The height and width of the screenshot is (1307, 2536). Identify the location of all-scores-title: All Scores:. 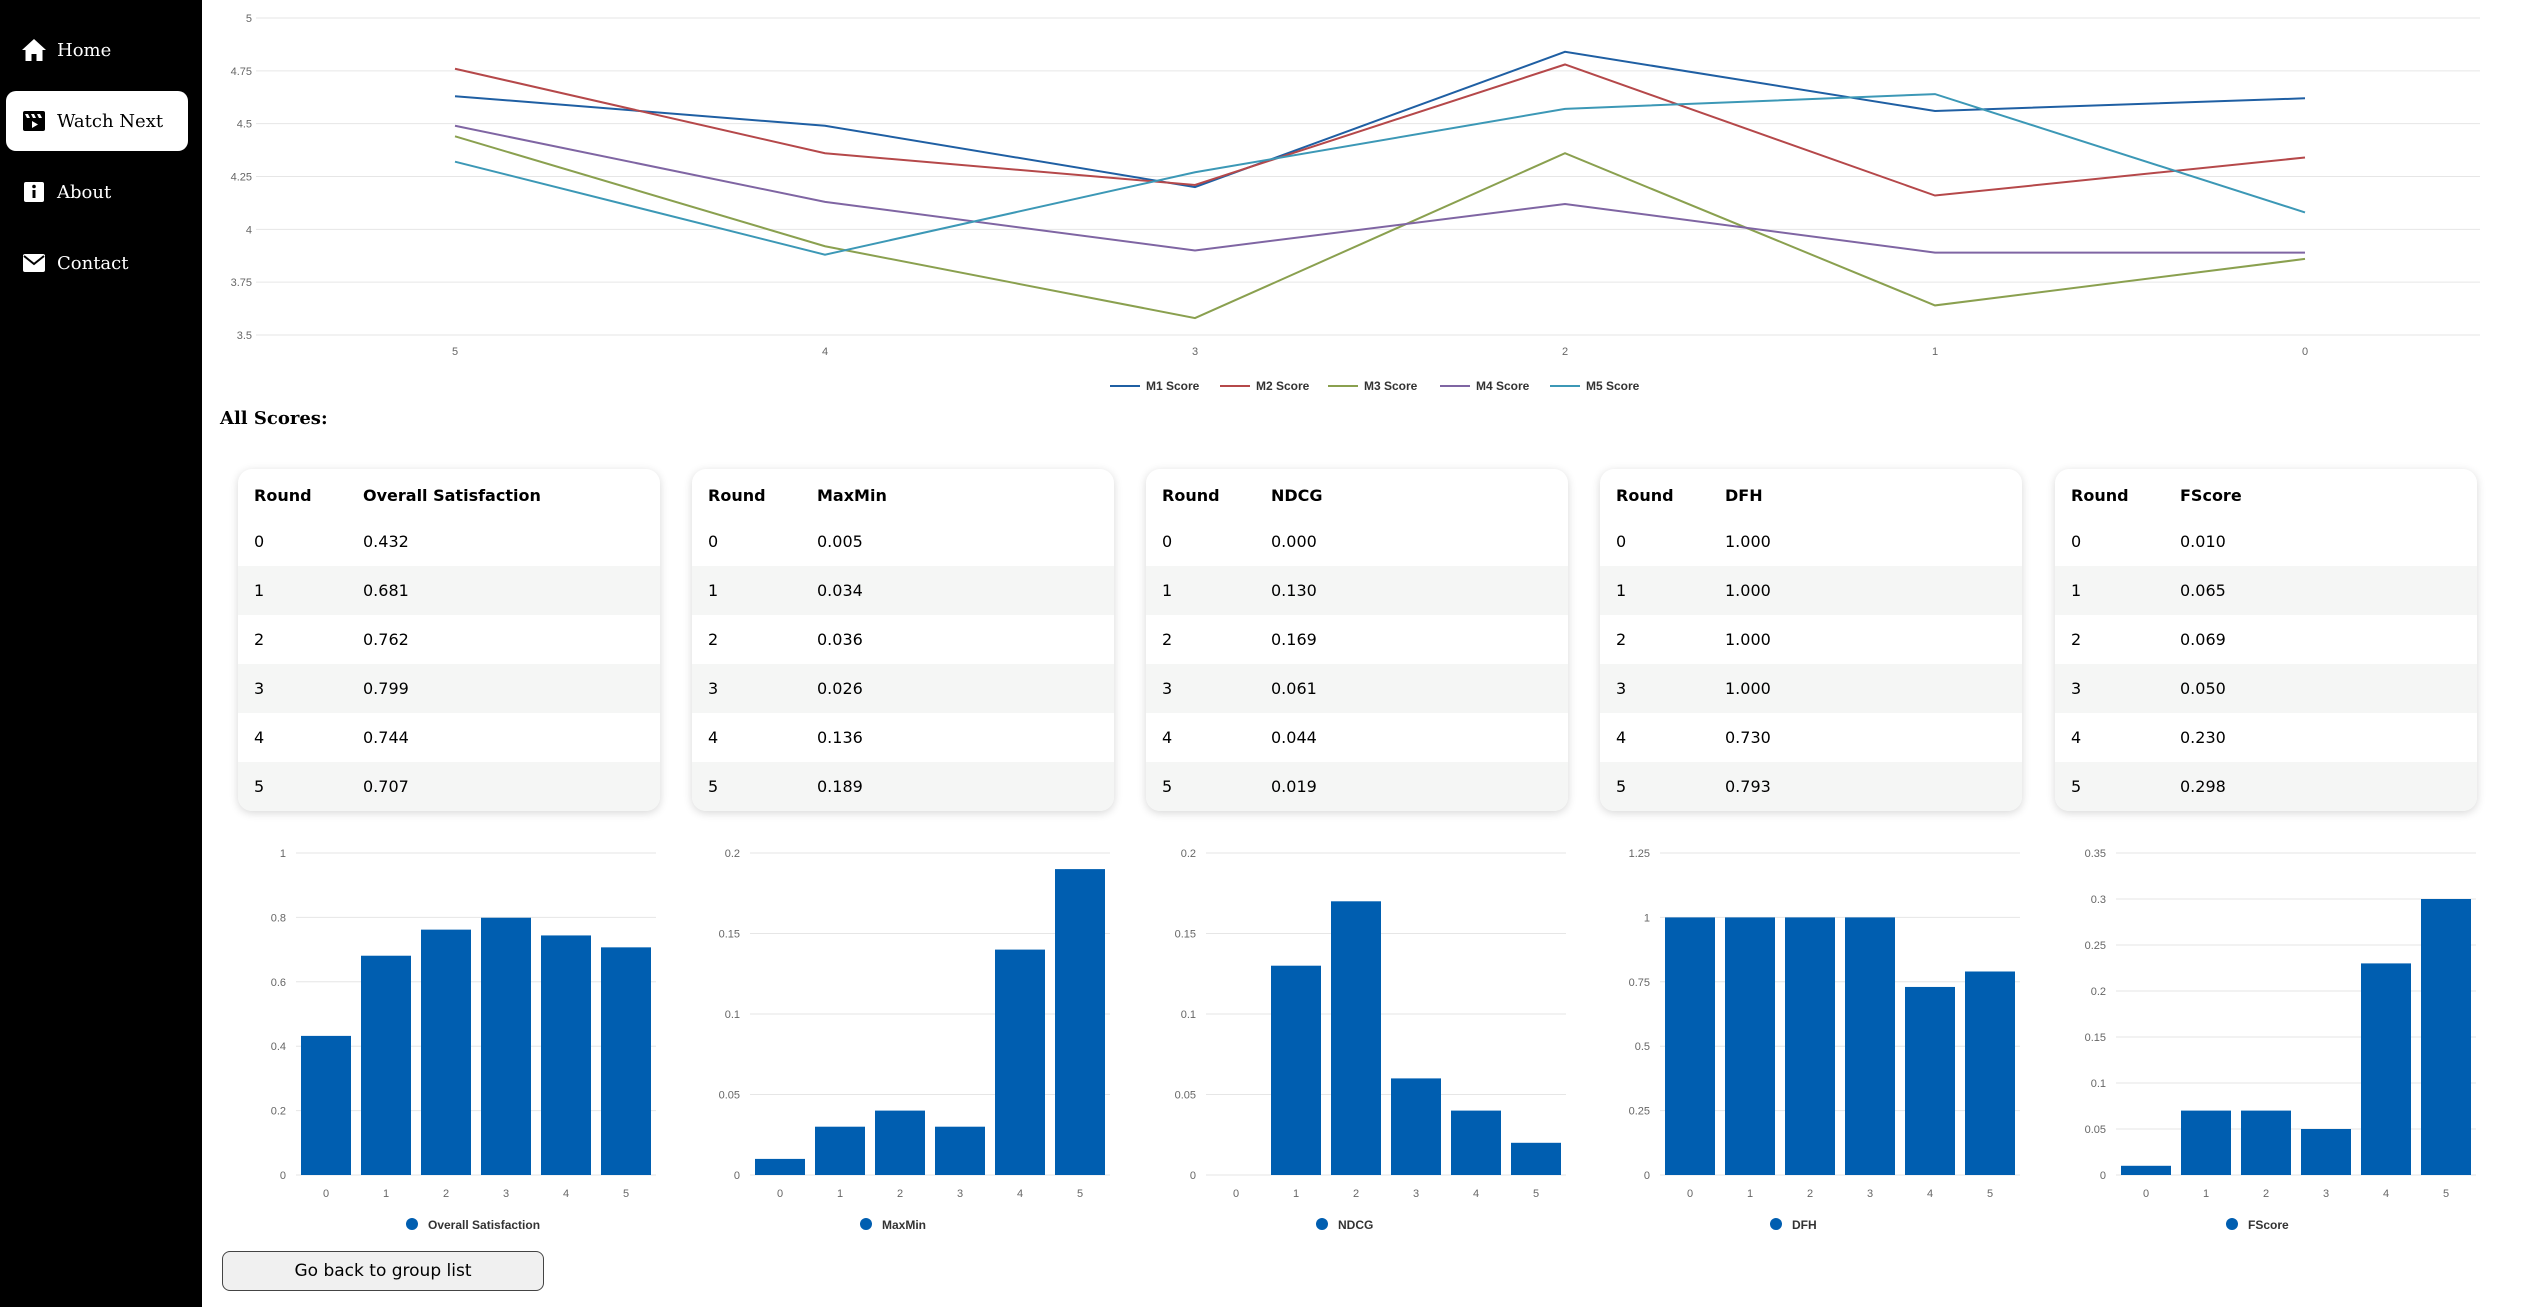
(274, 418).